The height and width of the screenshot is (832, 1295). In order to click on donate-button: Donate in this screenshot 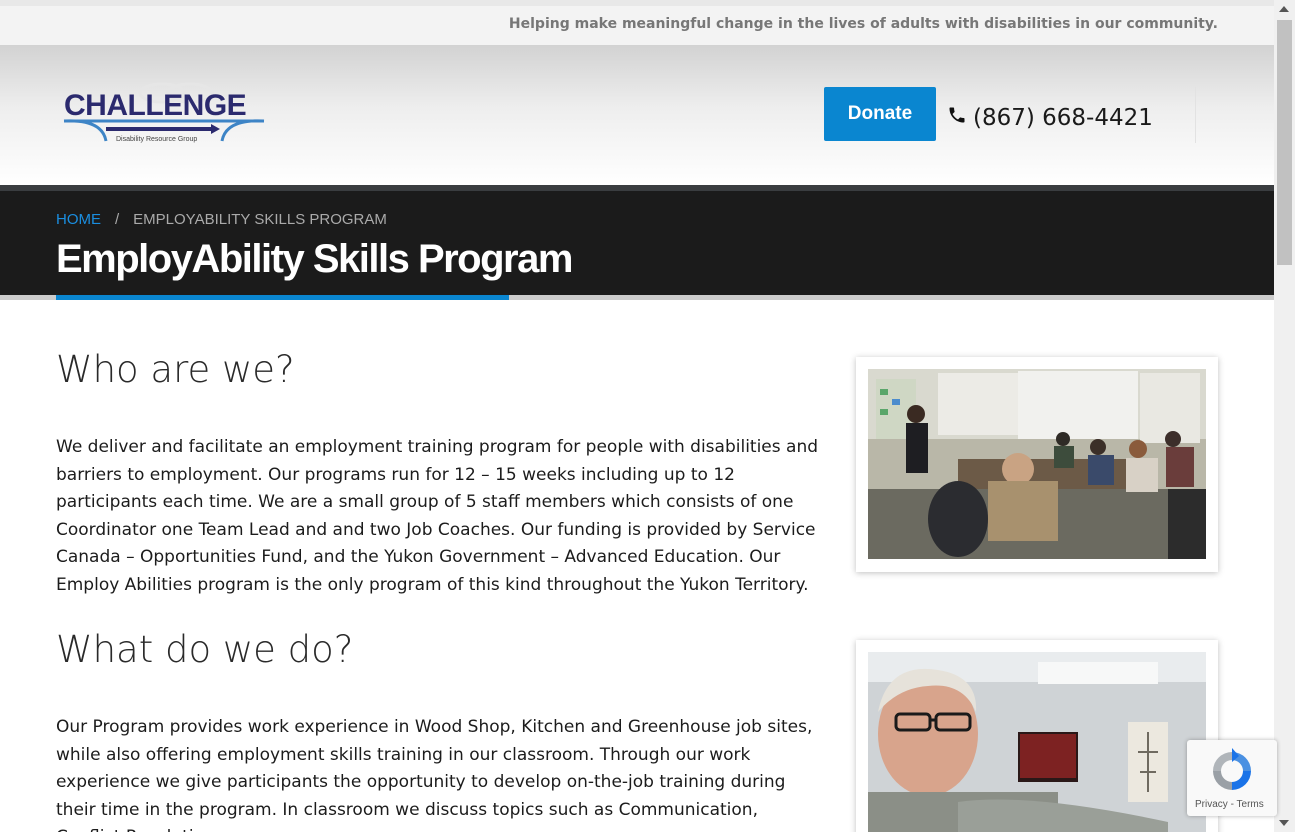, I will do `click(880, 114)`.